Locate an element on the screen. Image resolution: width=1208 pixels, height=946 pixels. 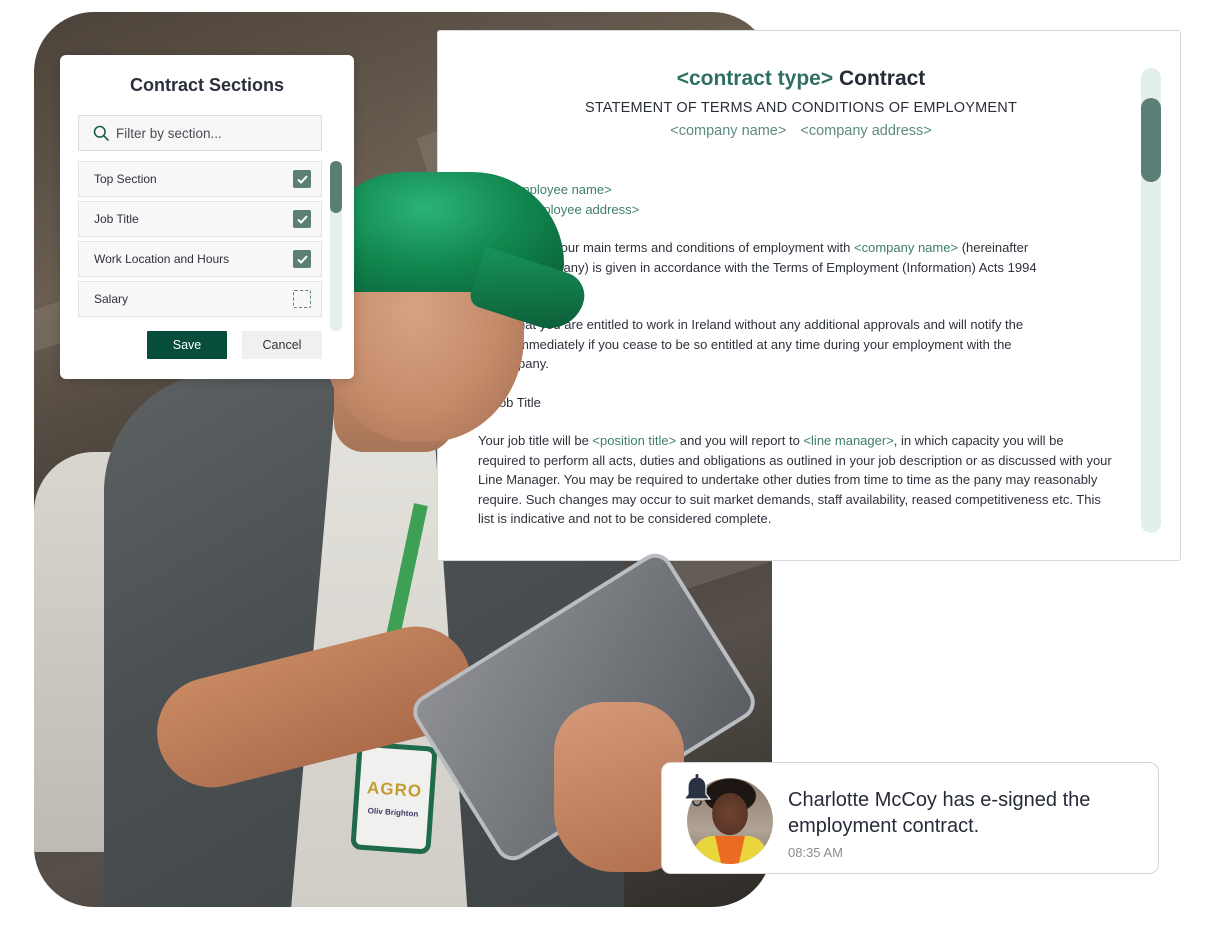
bell-icon is located at coordinates (697, 790).